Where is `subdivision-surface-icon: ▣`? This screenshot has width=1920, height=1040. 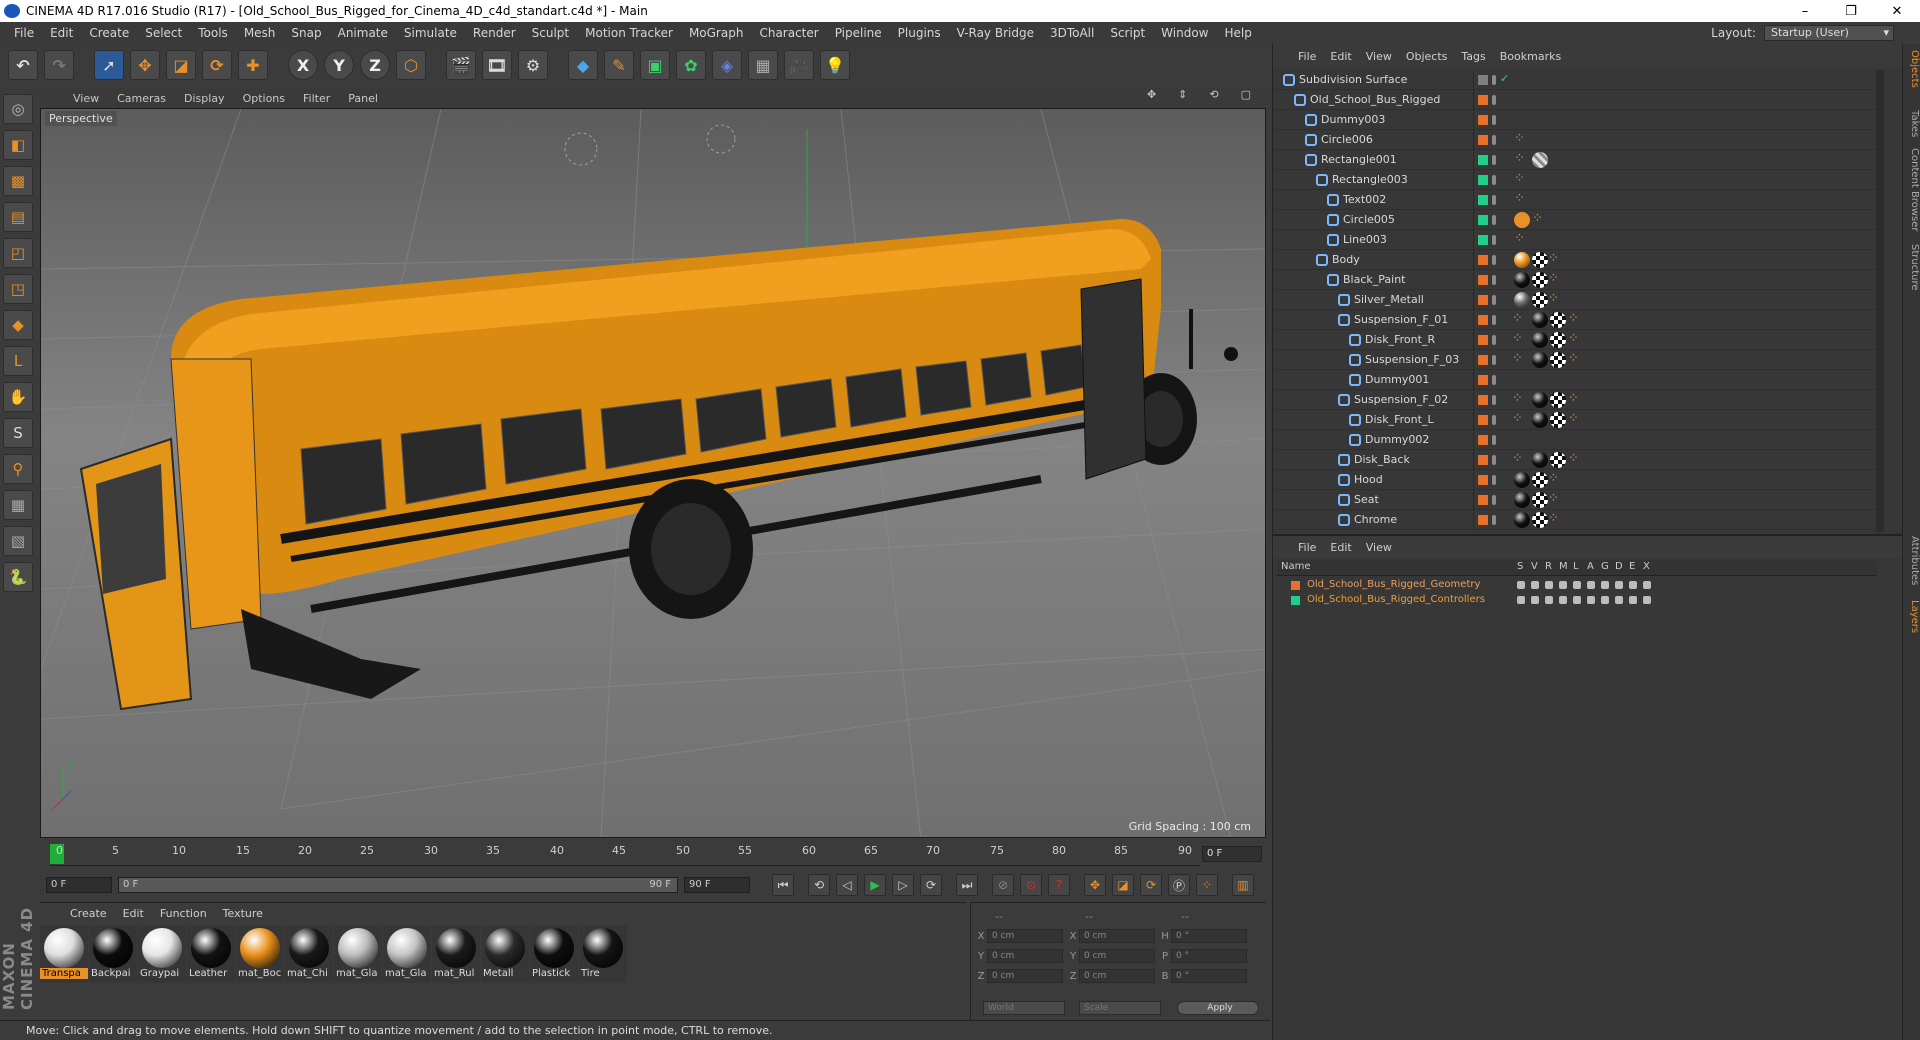
subdivision-surface-icon: ▣ is located at coordinates (655, 65).